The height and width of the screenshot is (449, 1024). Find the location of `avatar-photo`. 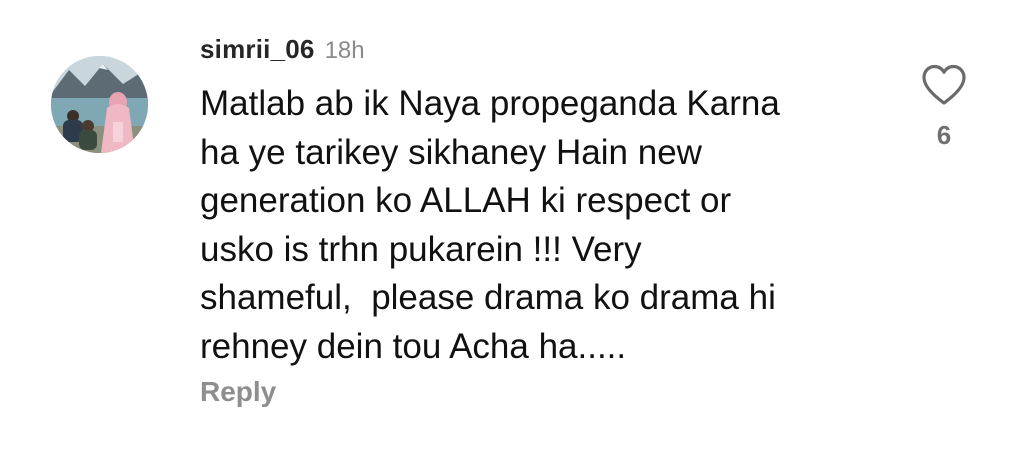

avatar-photo is located at coordinates (99, 104).